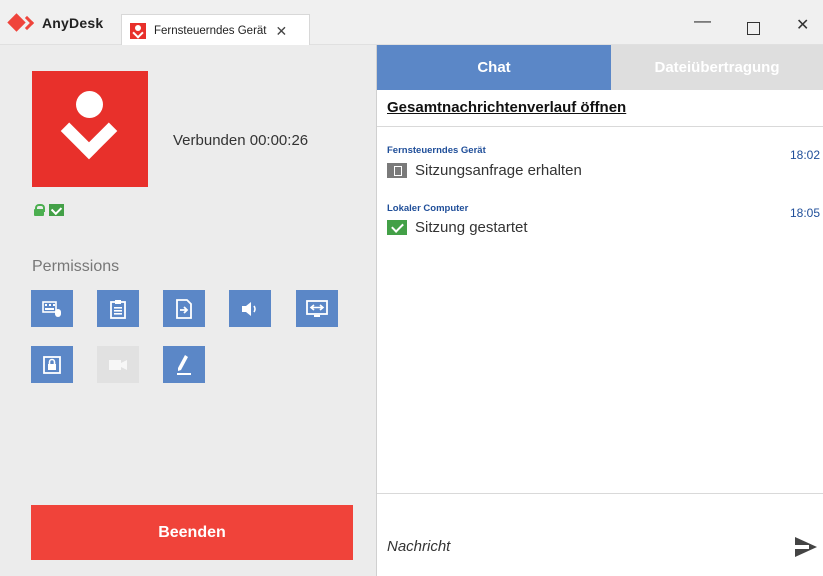 The height and width of the screenshot is (576, 823). I want to click on message-text: Sitzung gestartet, so click(471, 227).